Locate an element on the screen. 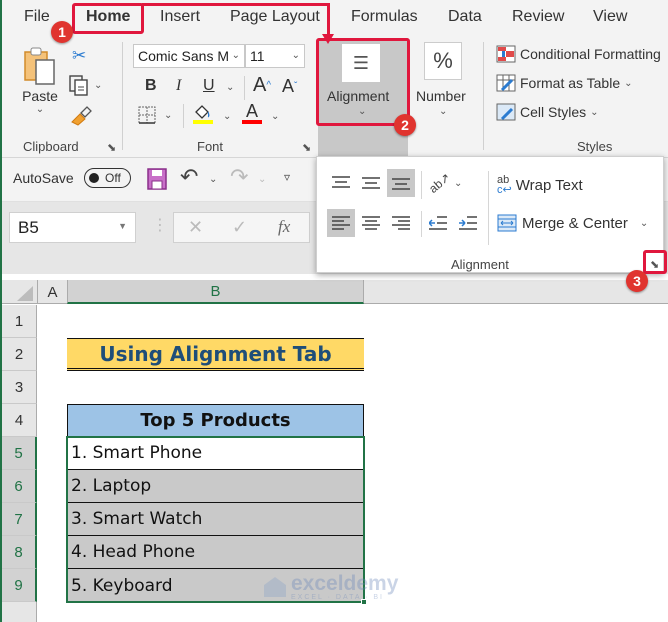 The height and width of the screenshot is (622, 668). row-label: 7 is located at coordinates (18, 519).